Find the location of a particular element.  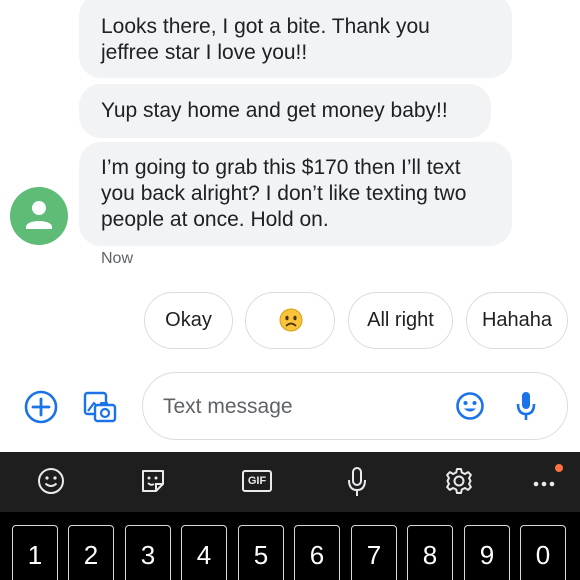

more-icon is located at coordinates (548, 478).